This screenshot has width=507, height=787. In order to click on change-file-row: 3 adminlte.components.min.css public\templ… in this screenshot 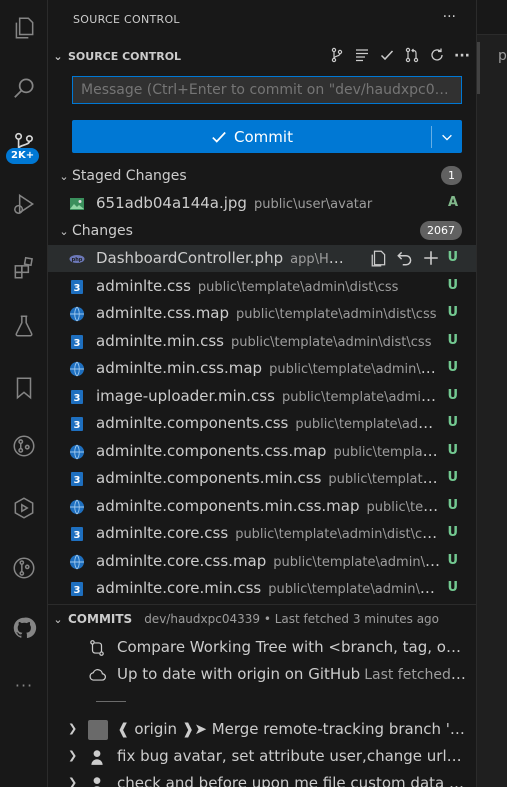, I will do `click(262, 478)`.